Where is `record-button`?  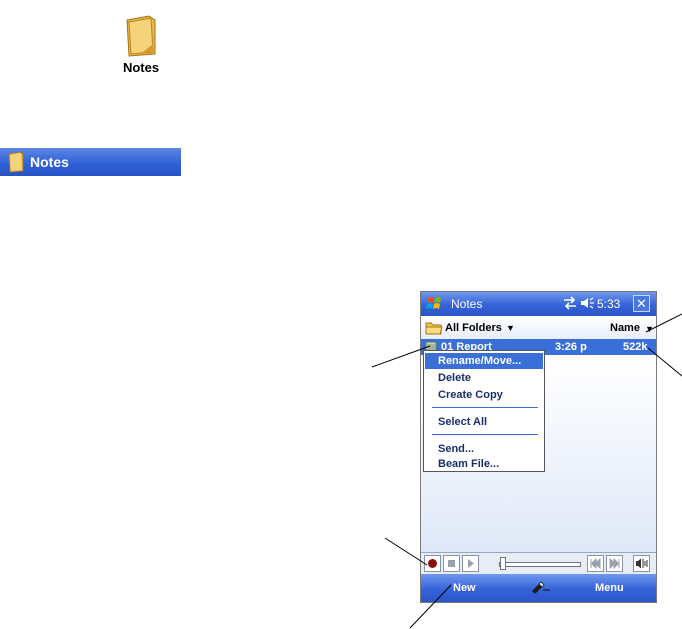
record-button is located at coordinates (432, 563).